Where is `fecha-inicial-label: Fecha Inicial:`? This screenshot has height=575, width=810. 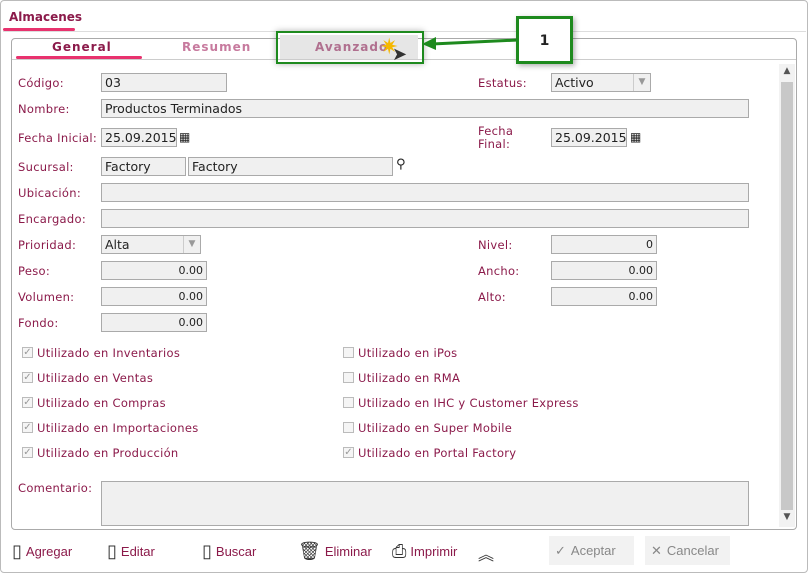 fecha-inicial-label: Fecha Inicial: is located at coordinates (58, 138).